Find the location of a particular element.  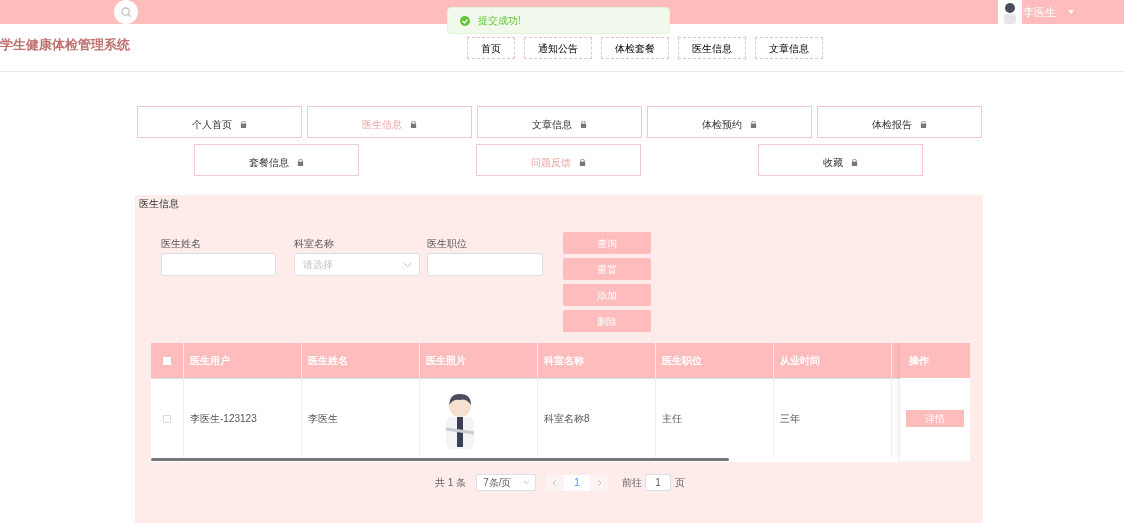

site-title: 学生健康体检管理系统 is located at coordinates (65, 45).